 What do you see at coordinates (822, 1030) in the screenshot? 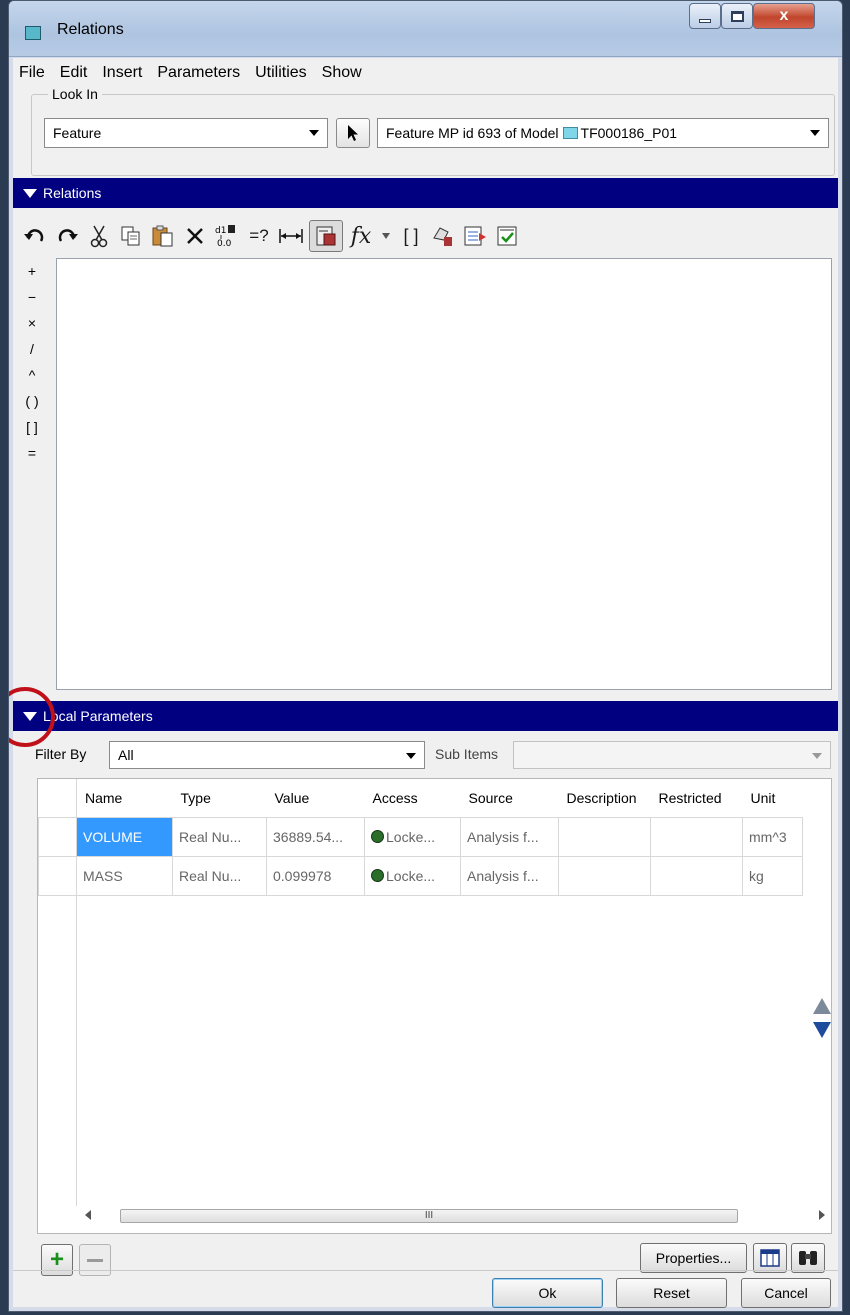
I see `move-down-icon` at bounding box center [822, 1030].